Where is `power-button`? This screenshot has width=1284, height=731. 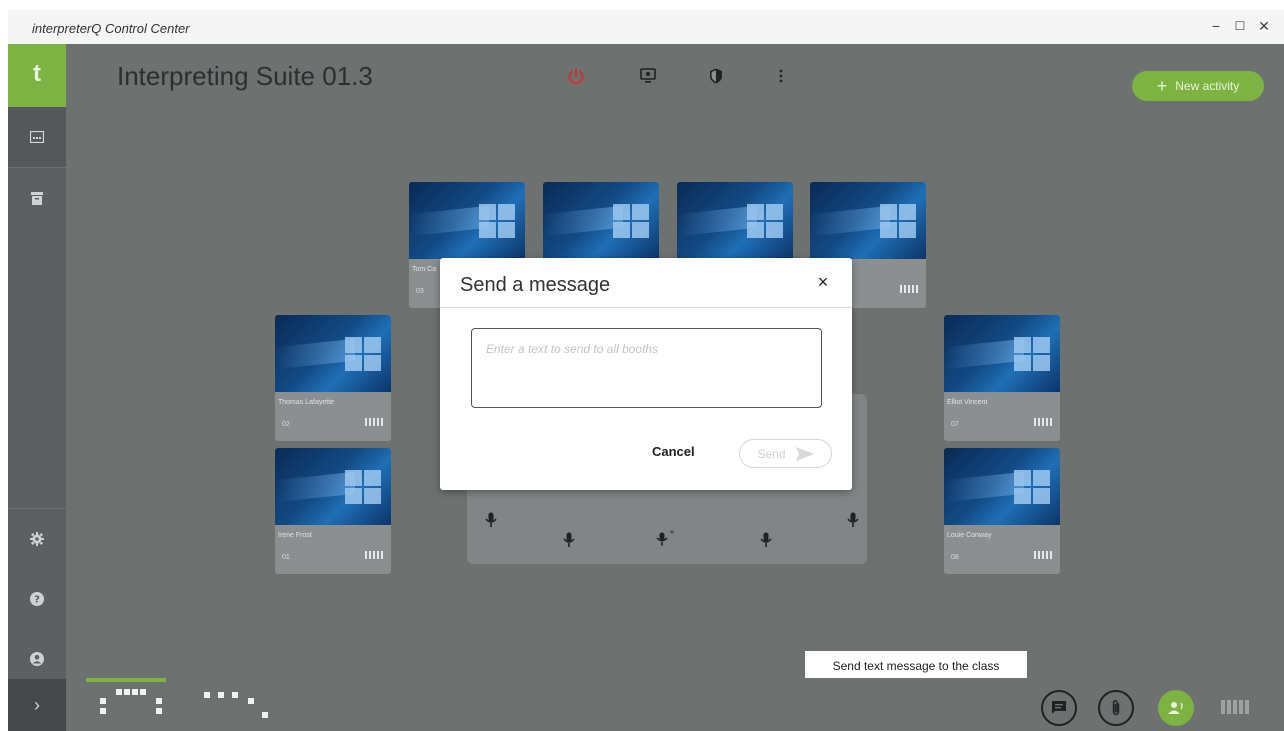
power-button is located at coordinates (576, 76).